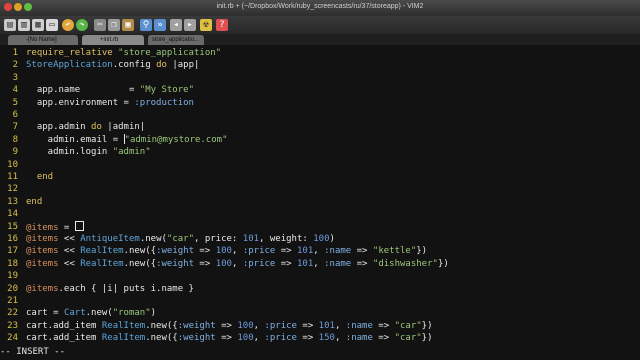  What do you see at coordinates (113, 65) in the screenshot?
I see `line-code: StoreApplication.config do |app|` at bounding box center [113, 65].